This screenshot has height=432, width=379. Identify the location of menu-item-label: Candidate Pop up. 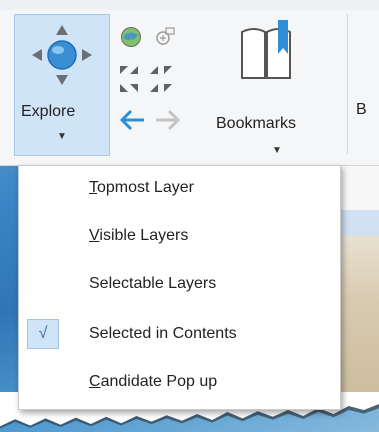
(153, 381).